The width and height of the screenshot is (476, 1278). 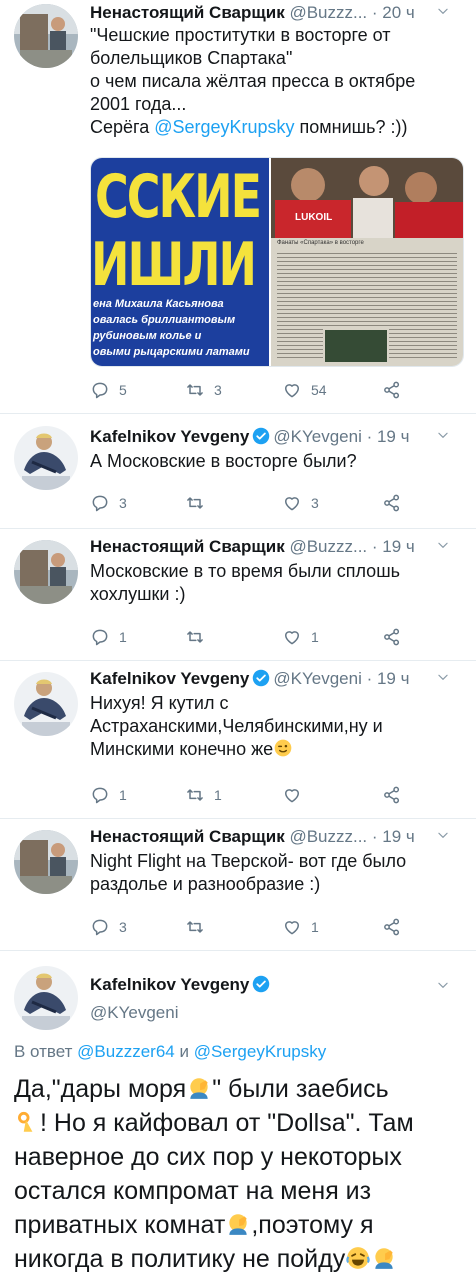 I want to click on reply-user-link: @SergeyKrupsky, so click(x=260, y=1051).